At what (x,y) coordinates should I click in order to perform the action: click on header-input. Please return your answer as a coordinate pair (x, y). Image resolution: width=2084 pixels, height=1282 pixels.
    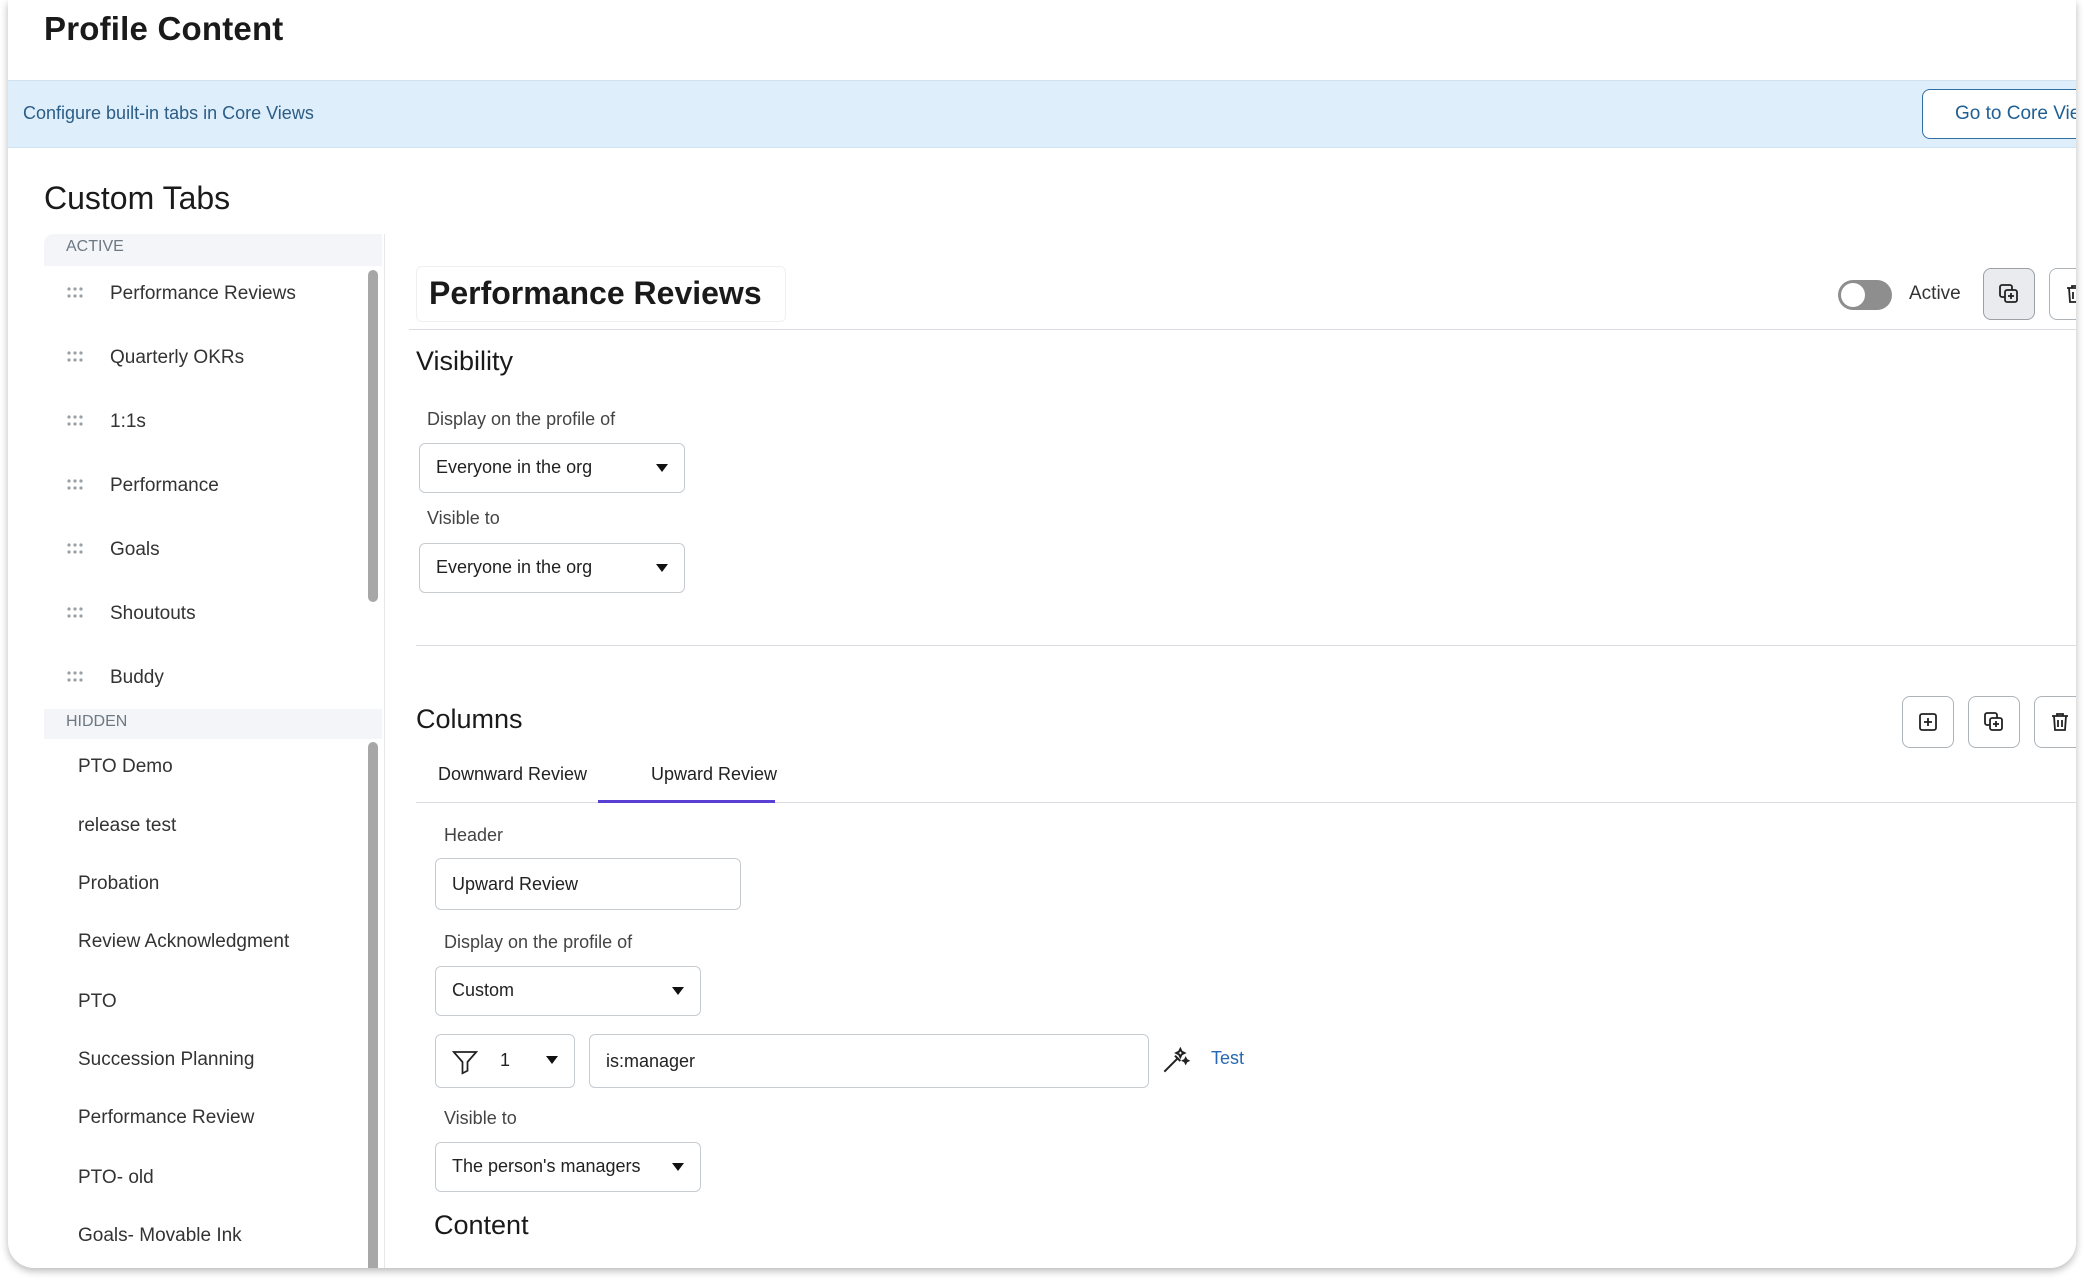
    Looking at the image, I should click on (588, 884).